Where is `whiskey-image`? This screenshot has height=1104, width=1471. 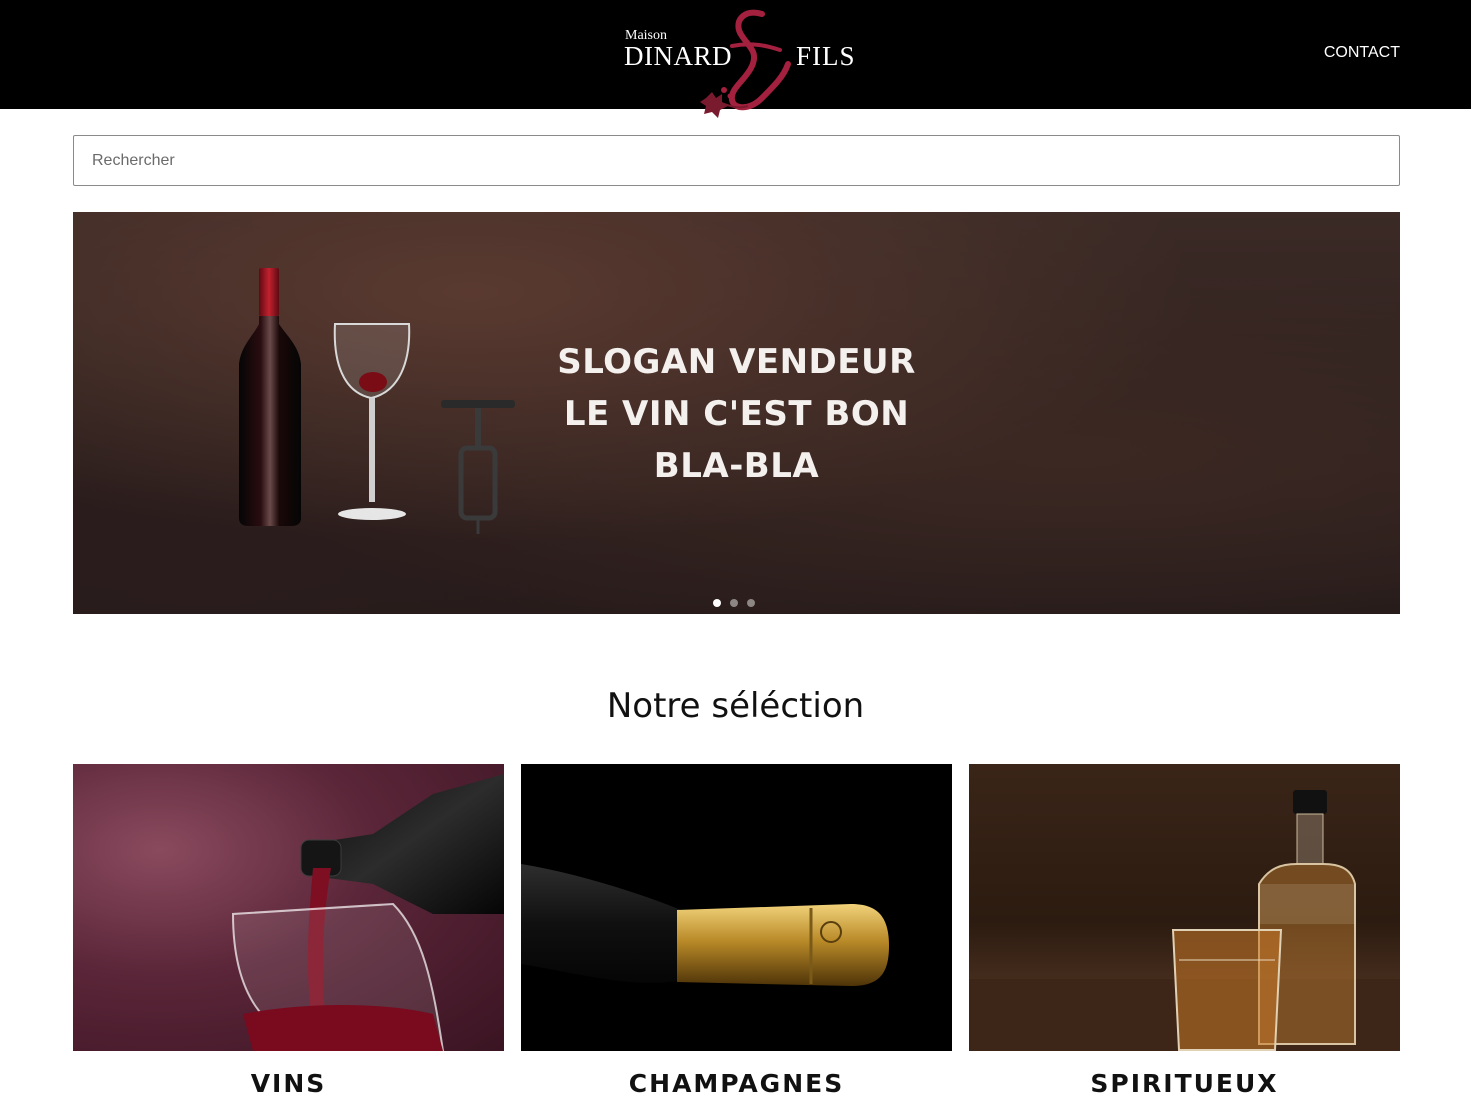
whiskey-image is located at coordinates (1184, 907).